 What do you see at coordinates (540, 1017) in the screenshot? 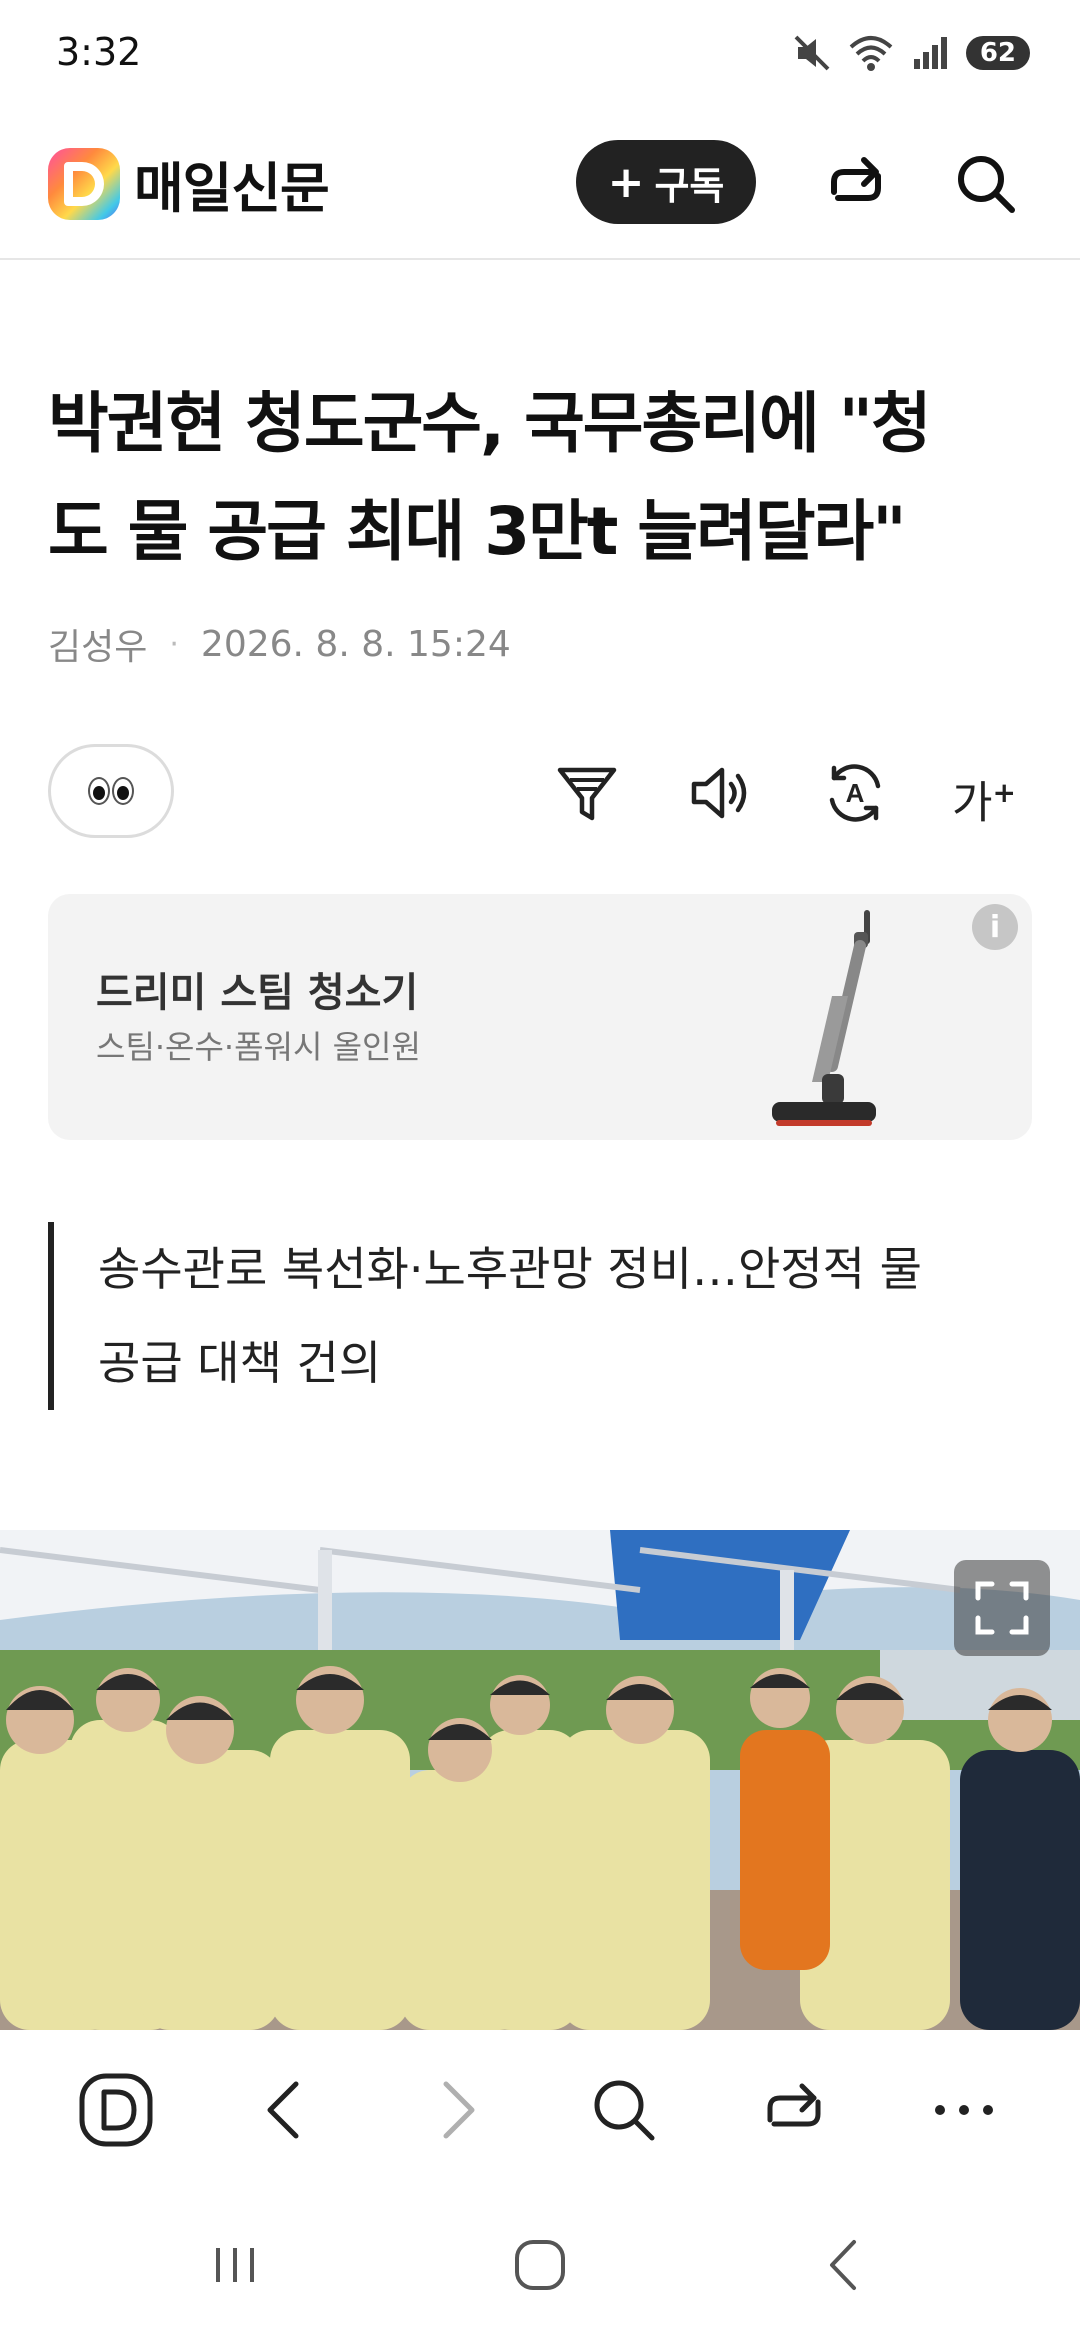
I see `ad-card: 드리미 스팀 청소기 스팀·온수·폼워시 올인원 i` at bounding box center [540, 1017].